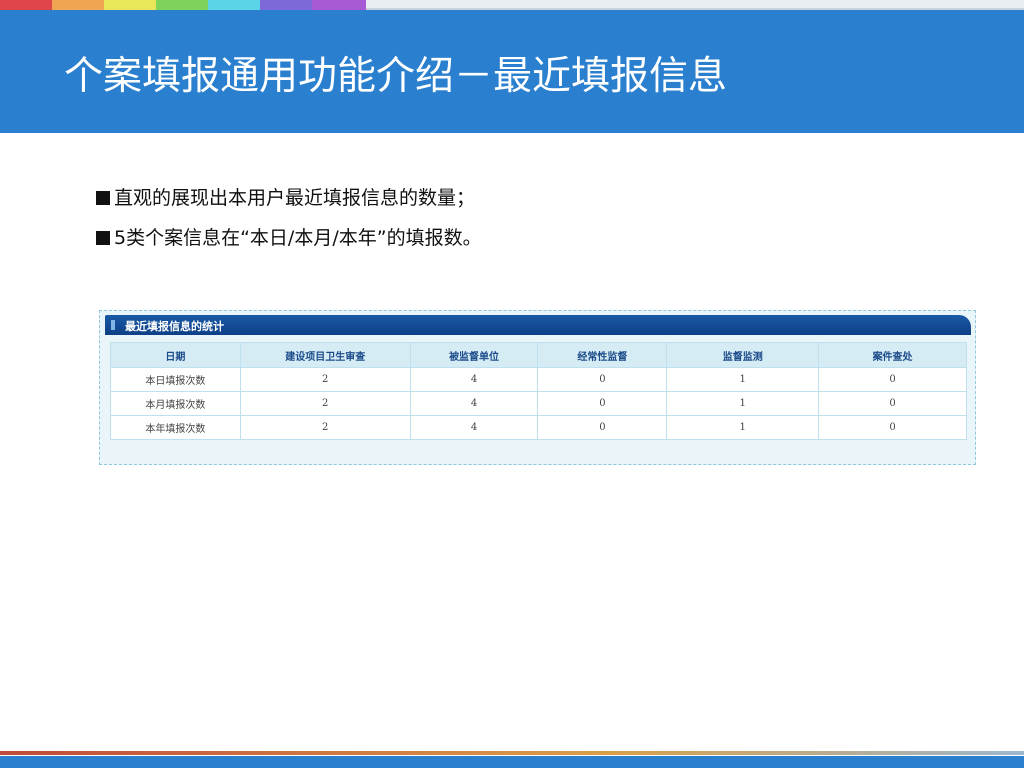 The image size is (1024, 768). Describe the element at coordinates (339, 5) in the screenshot. I see `stripe-segment-purple` at that location.